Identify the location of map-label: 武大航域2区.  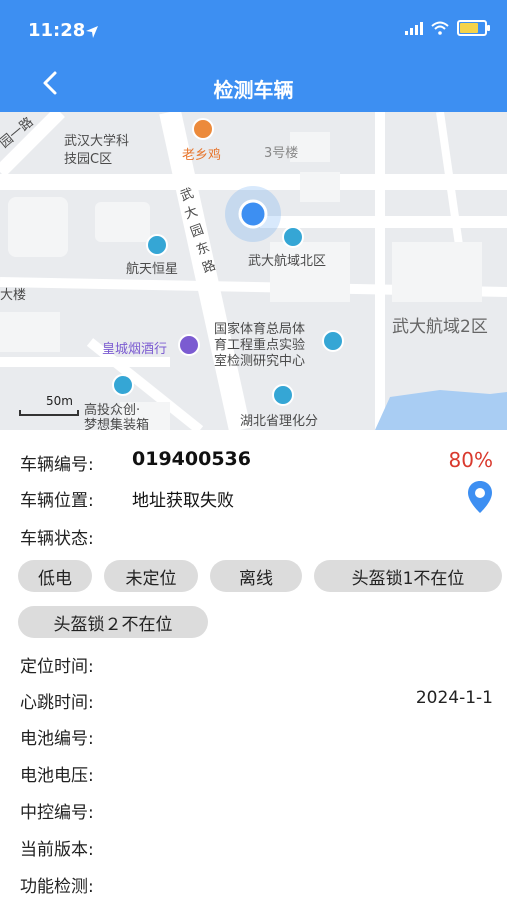
(440, 327).